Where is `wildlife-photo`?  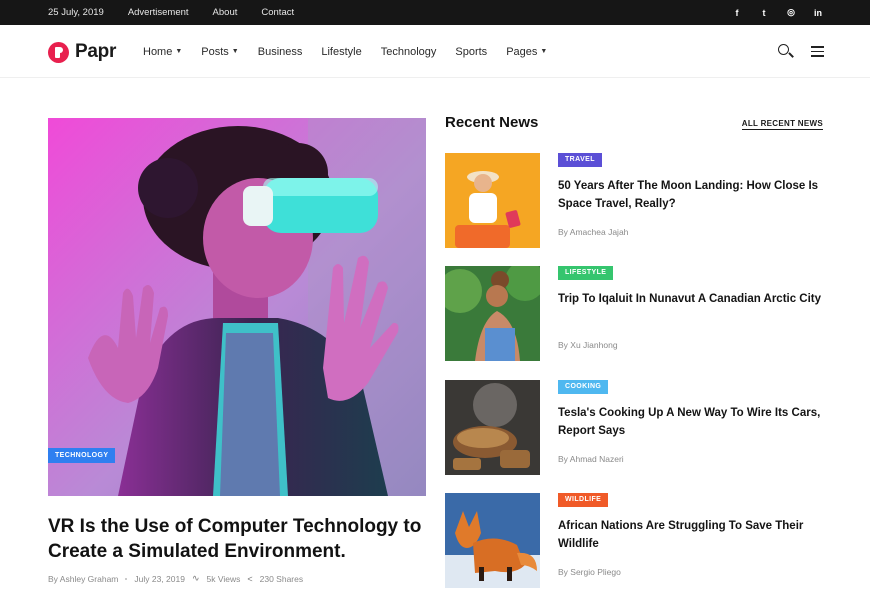
wildlife-photo is located at coordinates (492, 540).